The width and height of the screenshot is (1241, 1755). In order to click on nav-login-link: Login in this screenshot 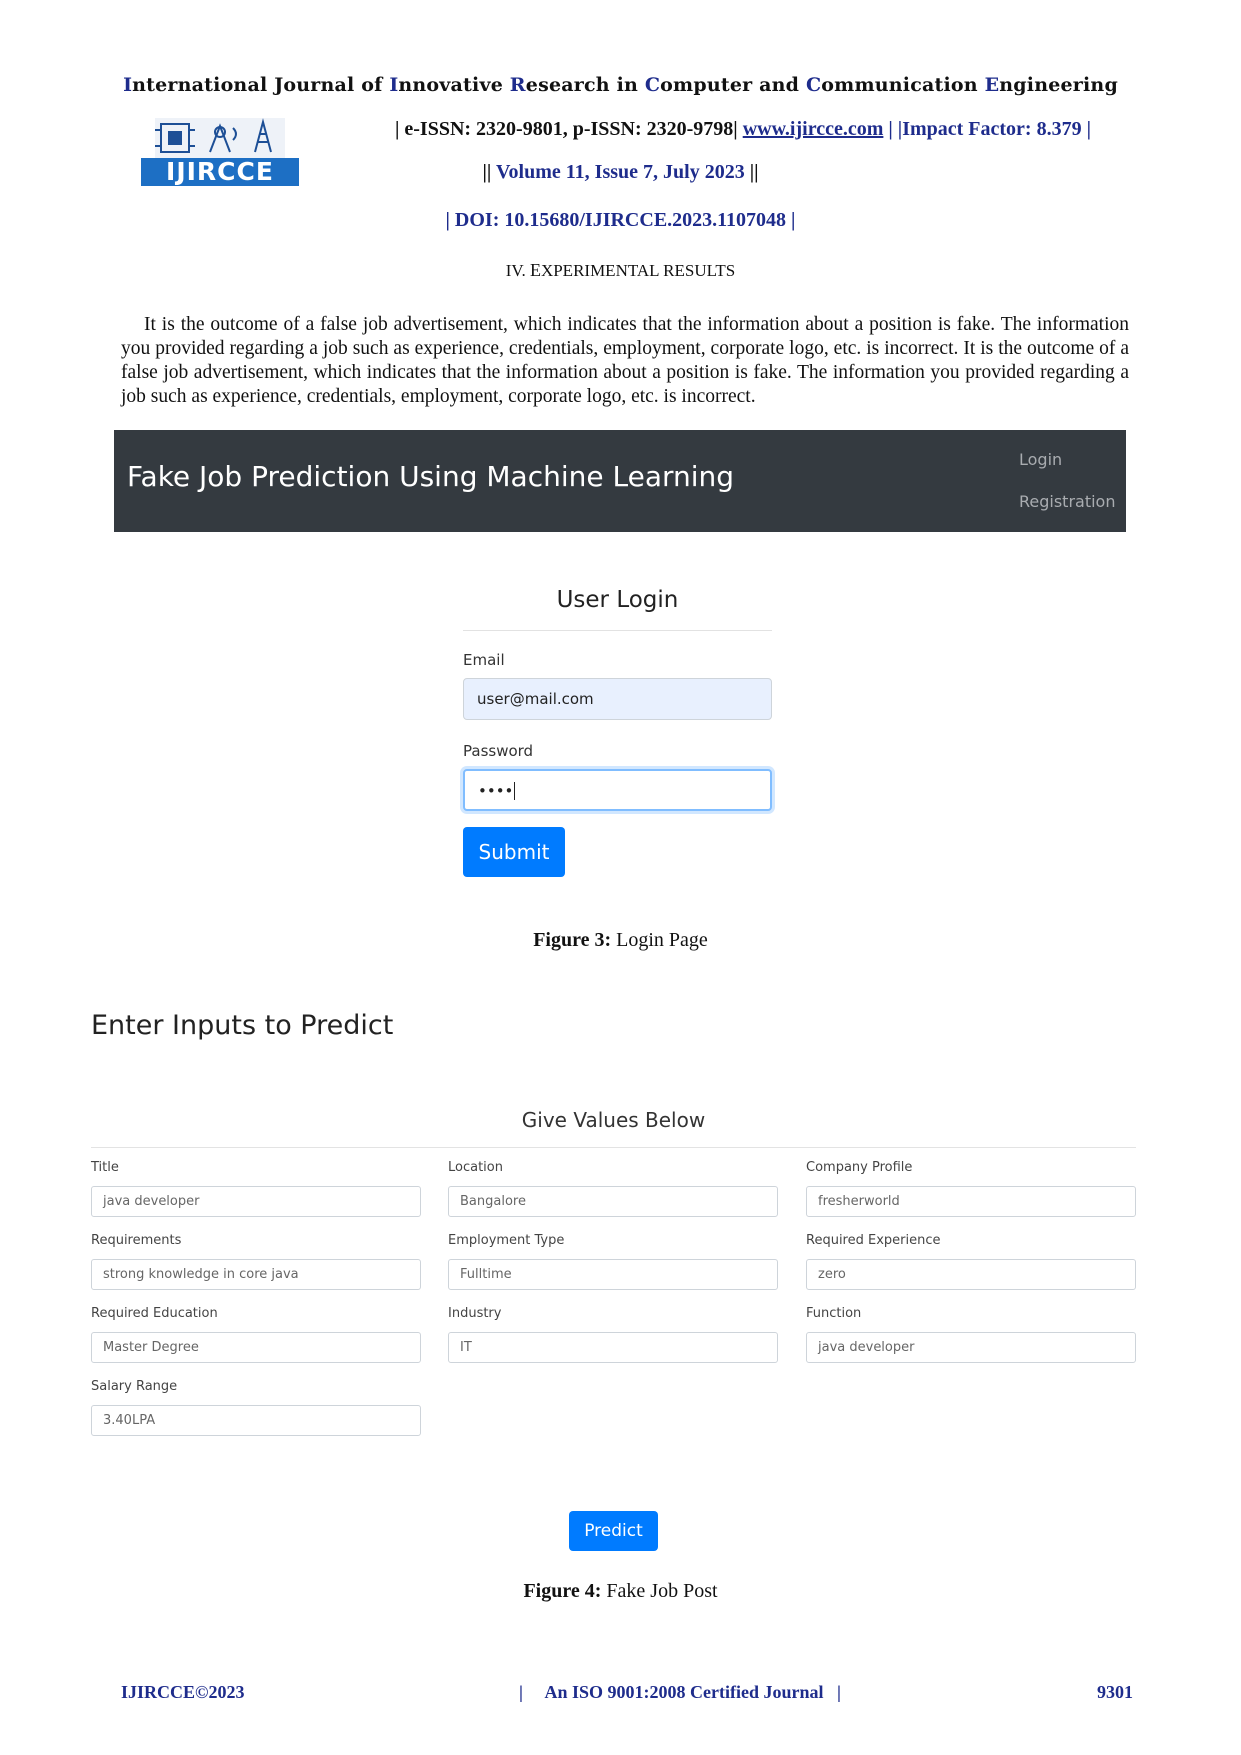, I will do `click(1040, 459)`.